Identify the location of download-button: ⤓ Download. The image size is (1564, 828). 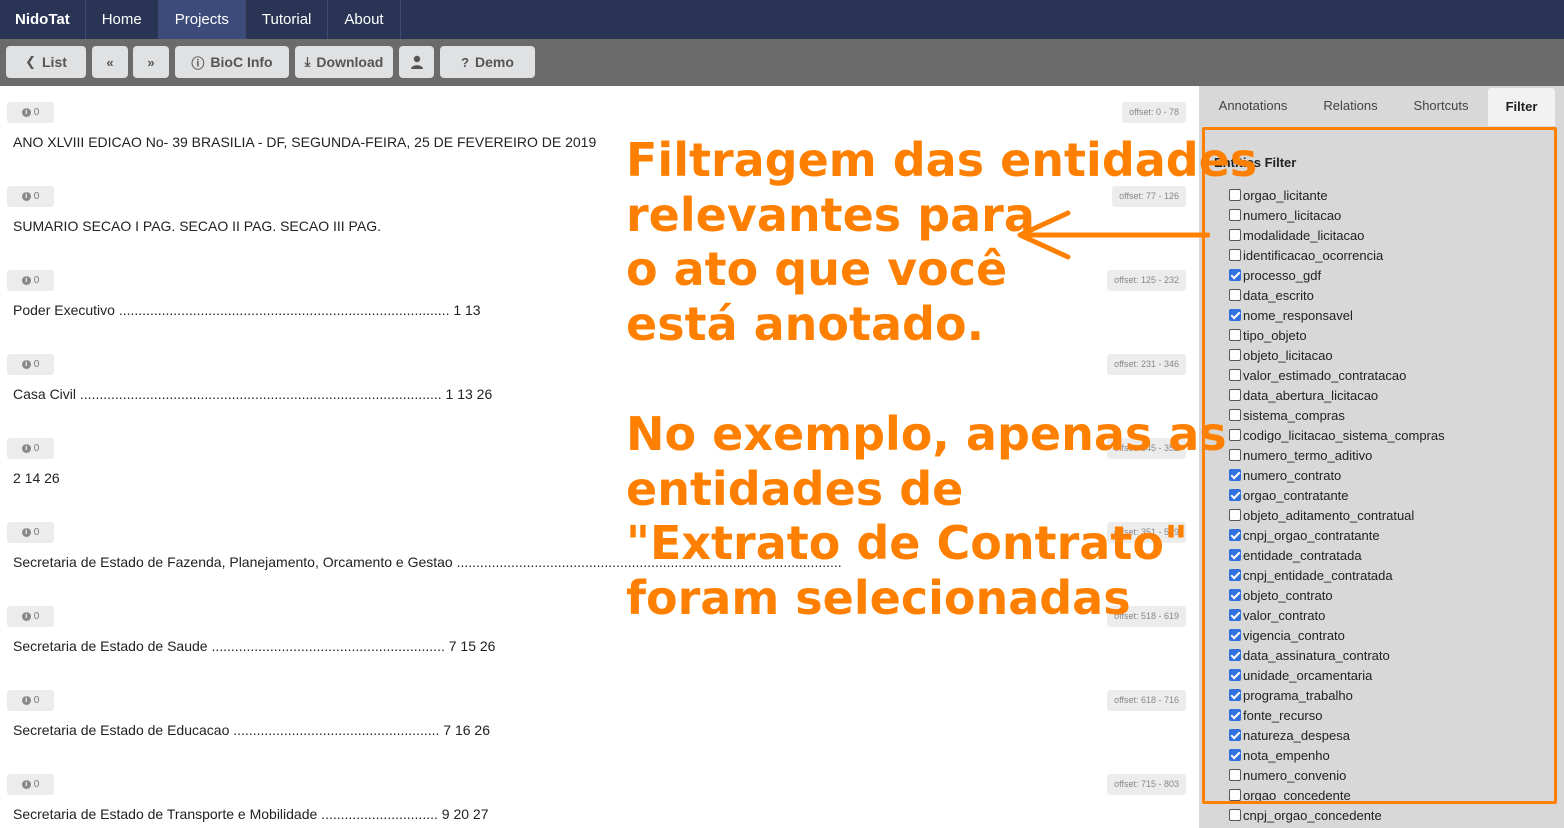
(344, 62).